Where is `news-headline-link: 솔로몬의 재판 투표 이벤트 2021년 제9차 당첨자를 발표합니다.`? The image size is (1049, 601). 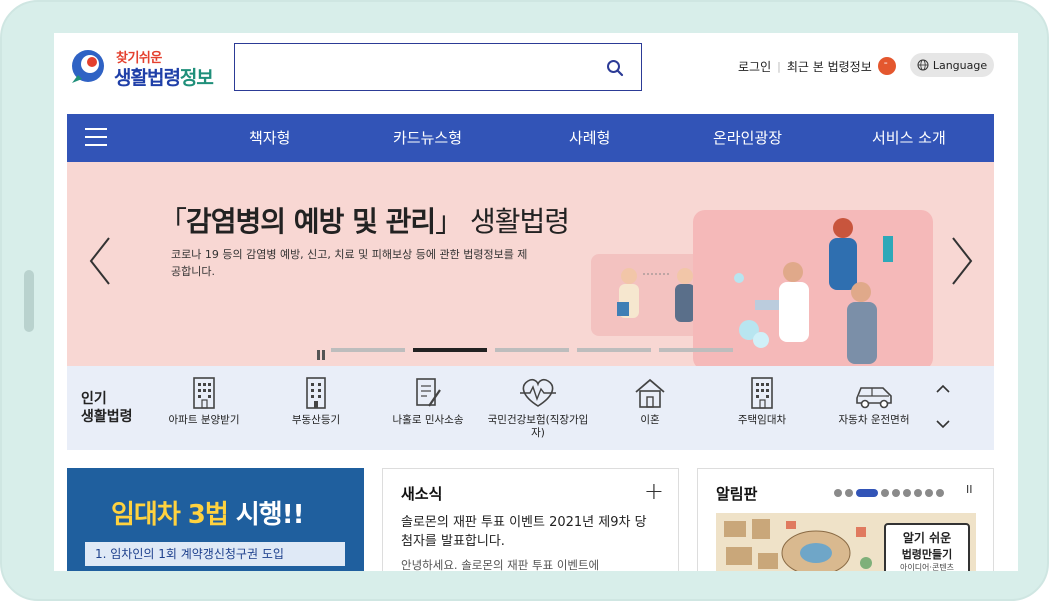 news-headline-link: 솔로몬의 재판 투표 이벤트 2021년 제9차 당첨자를 발표합니다. is located at coordinates (526, 532).